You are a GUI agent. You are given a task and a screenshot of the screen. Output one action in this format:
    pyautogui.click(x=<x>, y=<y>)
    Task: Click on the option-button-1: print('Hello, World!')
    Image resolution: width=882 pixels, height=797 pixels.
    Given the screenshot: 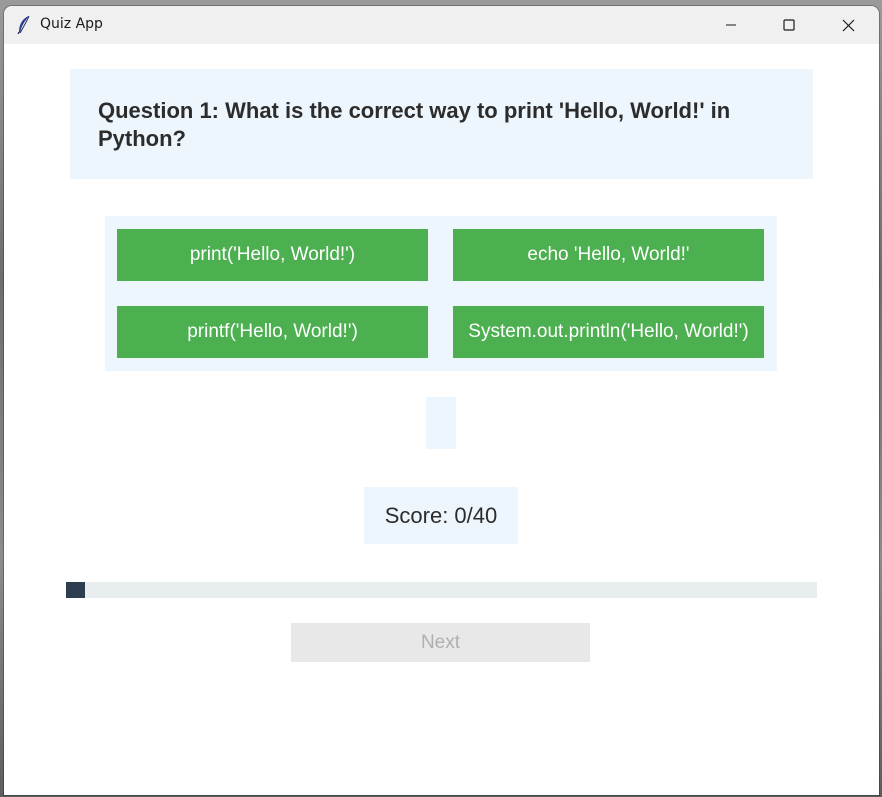 What is the action you would take?
    pyautogui.click(x=272, y=255)
    